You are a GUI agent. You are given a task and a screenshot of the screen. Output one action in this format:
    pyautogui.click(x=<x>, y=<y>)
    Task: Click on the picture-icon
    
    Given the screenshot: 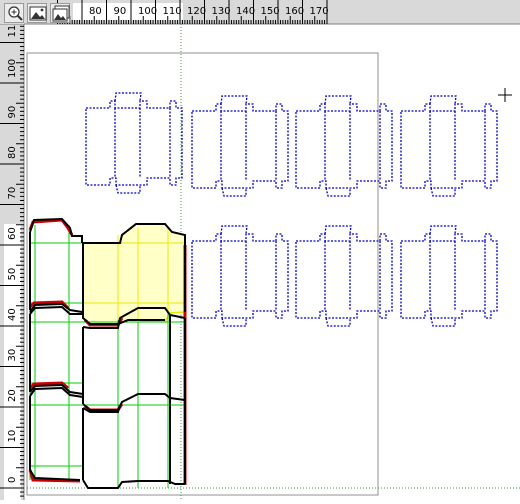 What is the action you would take?
    pyautogui.click(x=38, y=13)
    